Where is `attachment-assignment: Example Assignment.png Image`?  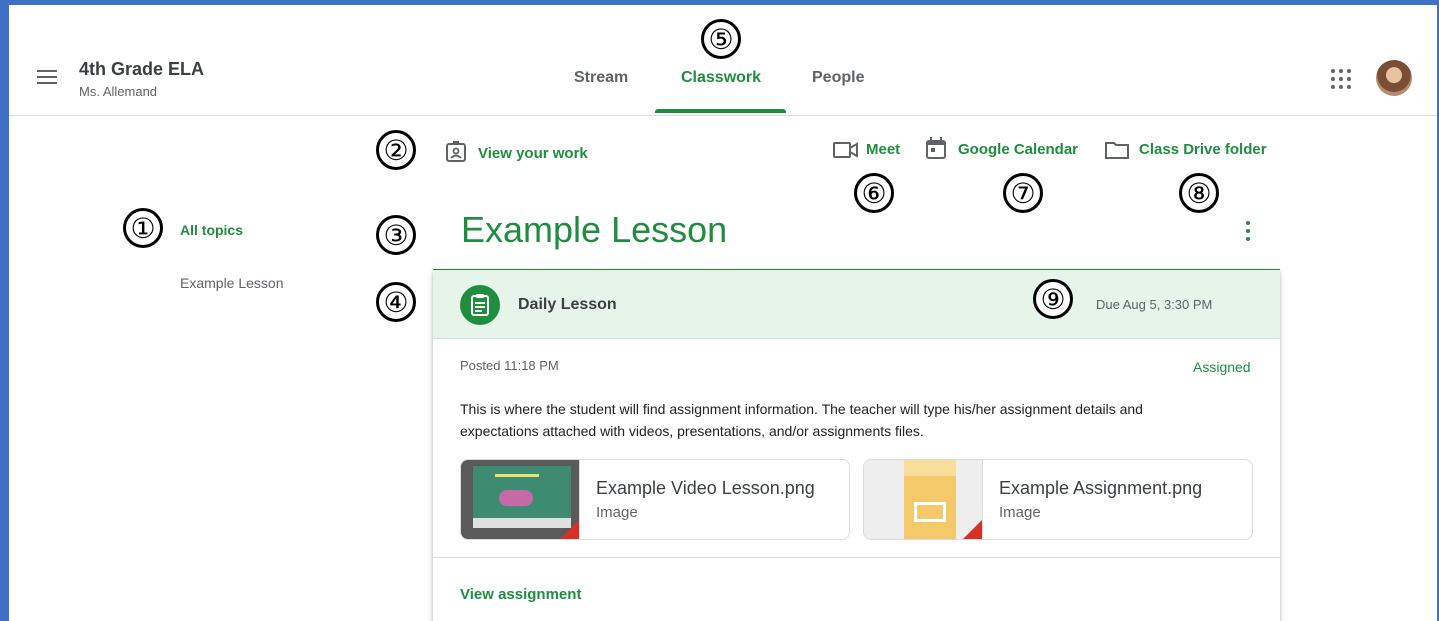
attachment-assignment: Example Assignment.png Image is located at coordinates (1058, 499).